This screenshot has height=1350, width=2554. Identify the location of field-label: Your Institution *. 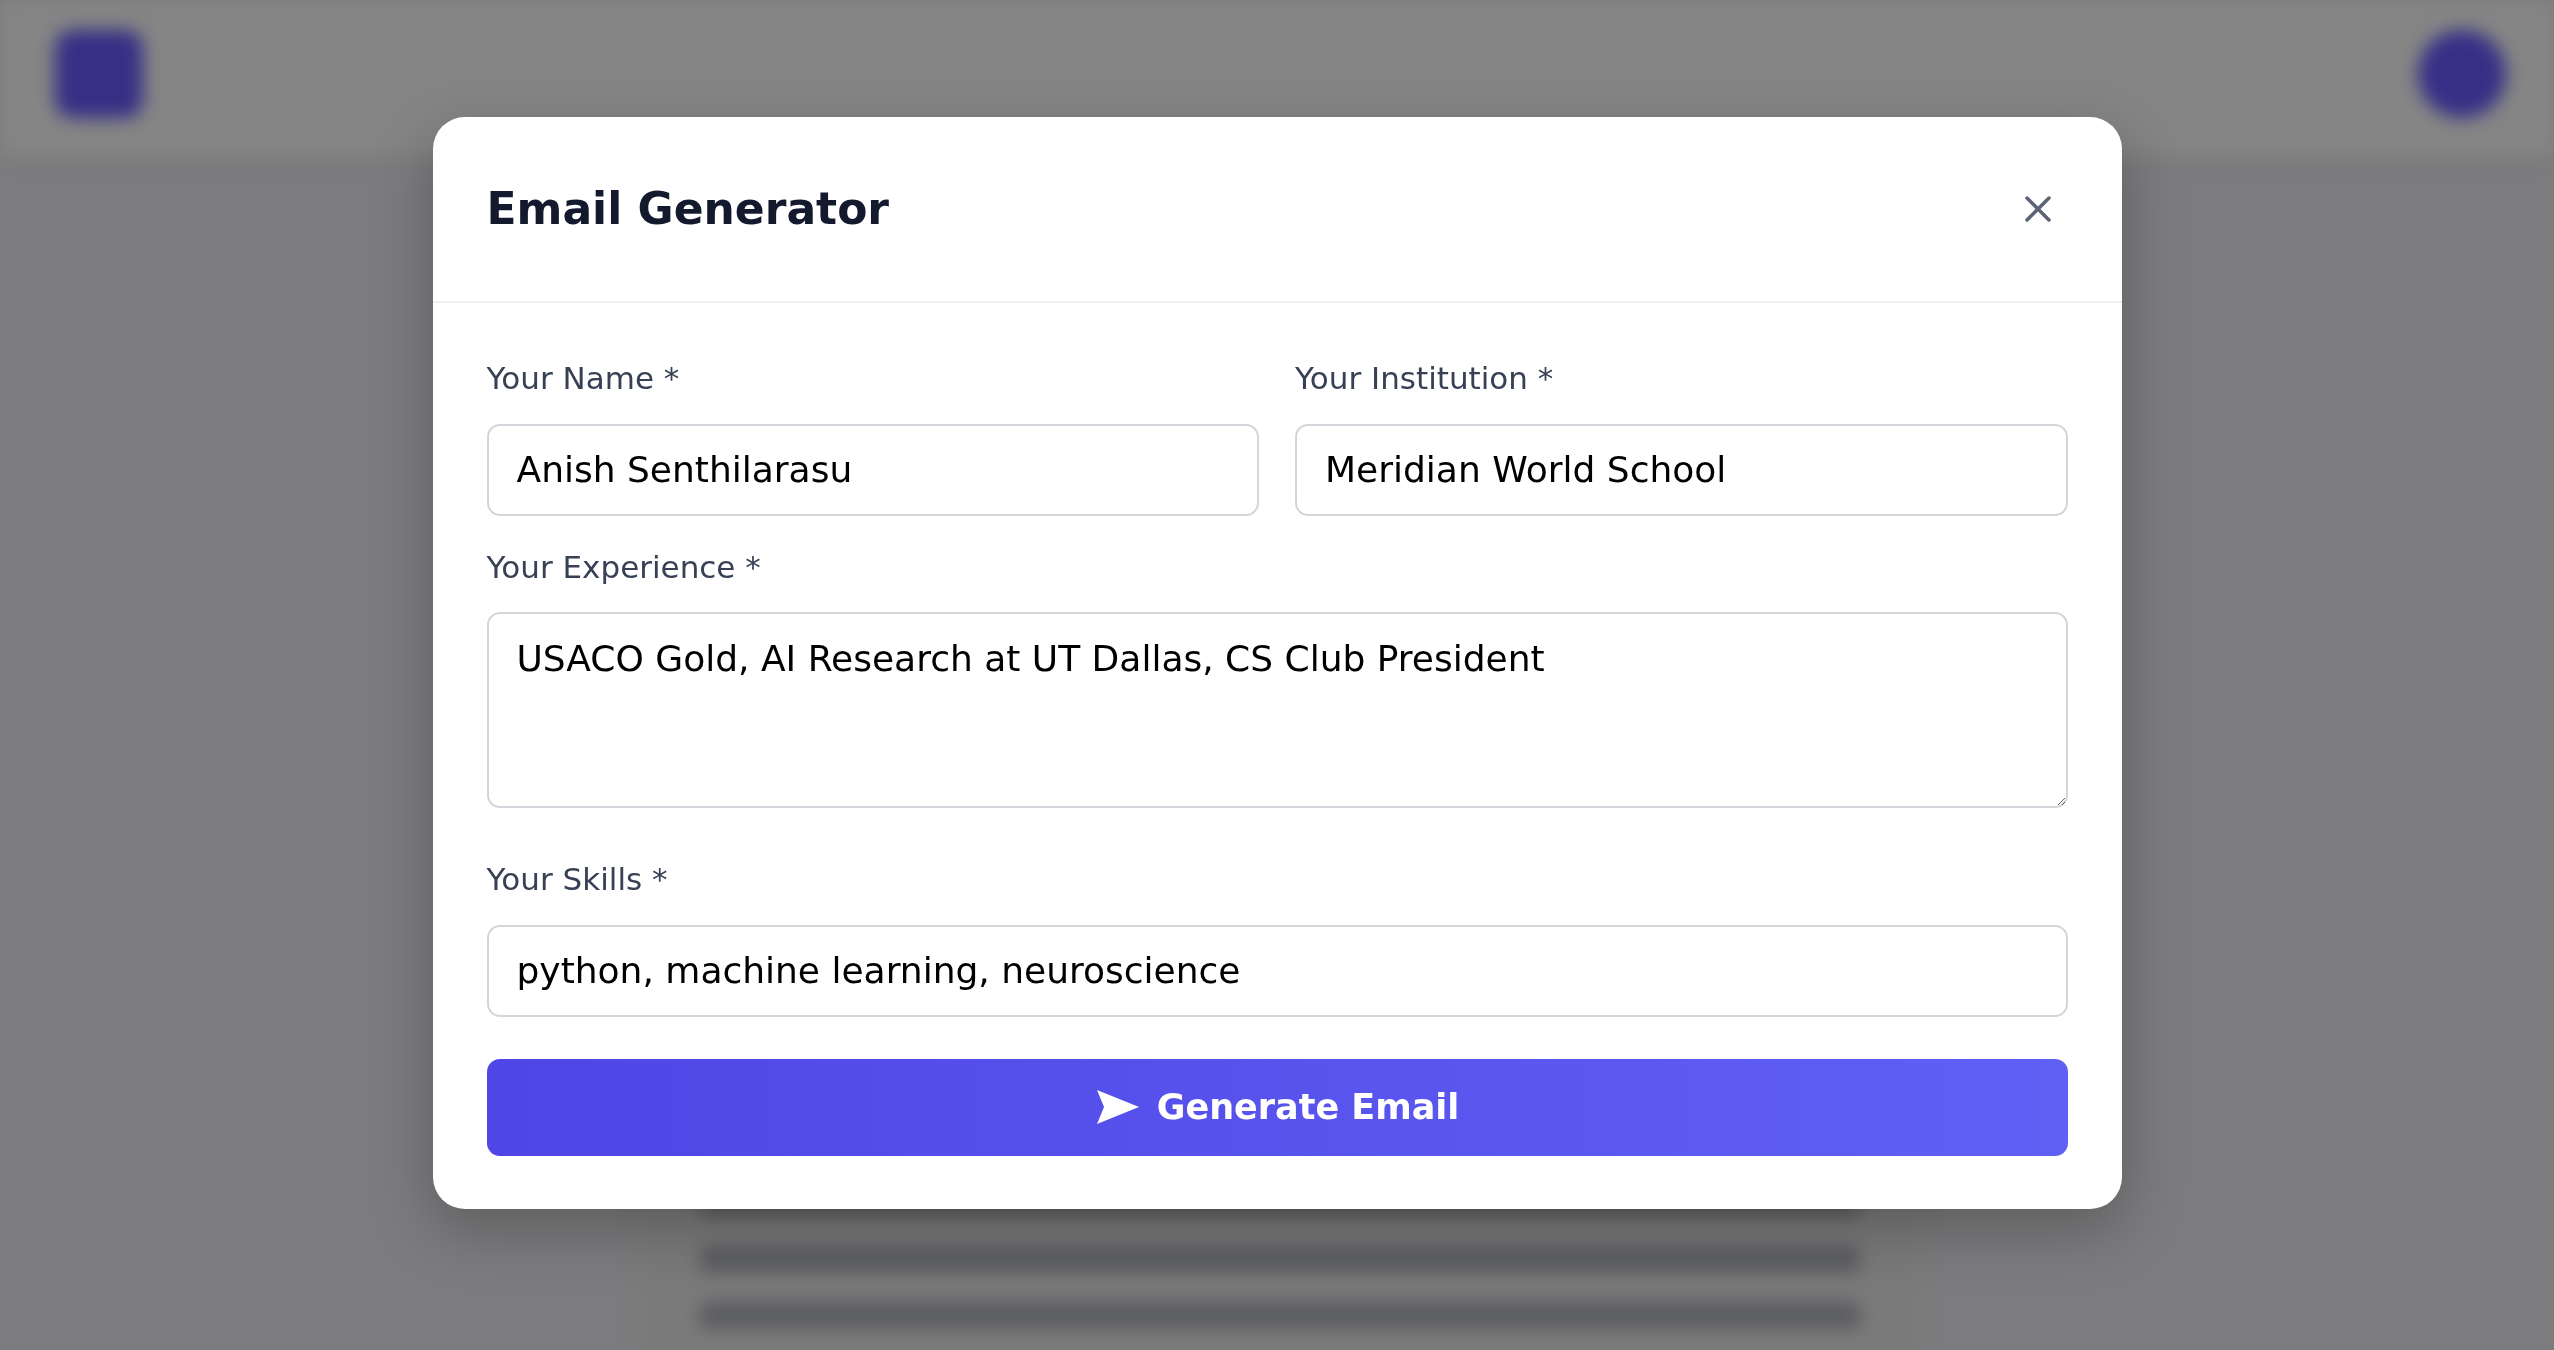
(1425, 378).